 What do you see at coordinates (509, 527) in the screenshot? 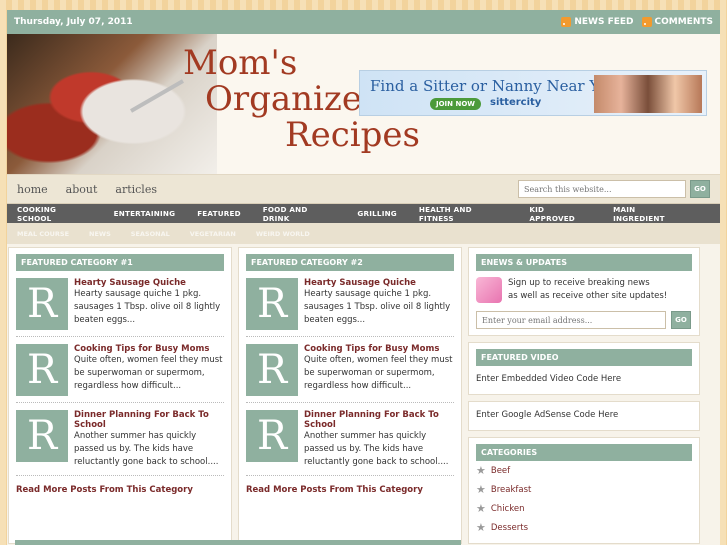
I see `category-label: Desserts` at bounding box center [509, 527].